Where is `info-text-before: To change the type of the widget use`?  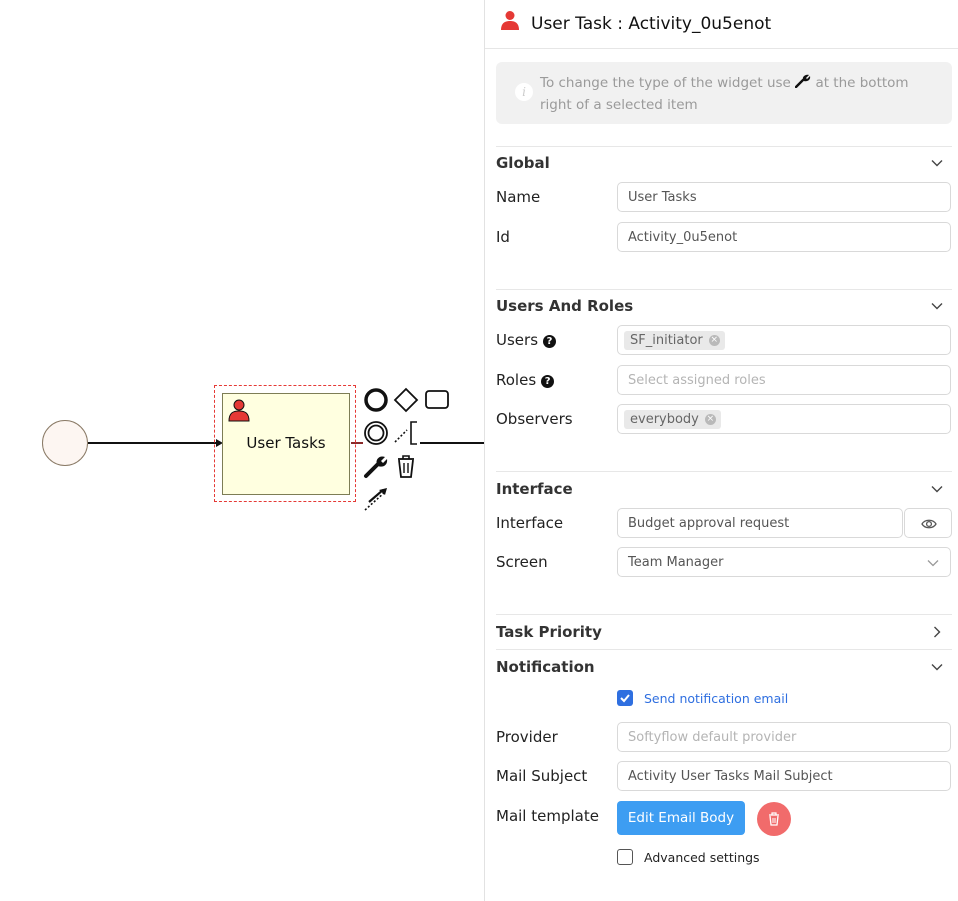 info-text-before: To change the type of the widget use is located at coordinates (665, 83).